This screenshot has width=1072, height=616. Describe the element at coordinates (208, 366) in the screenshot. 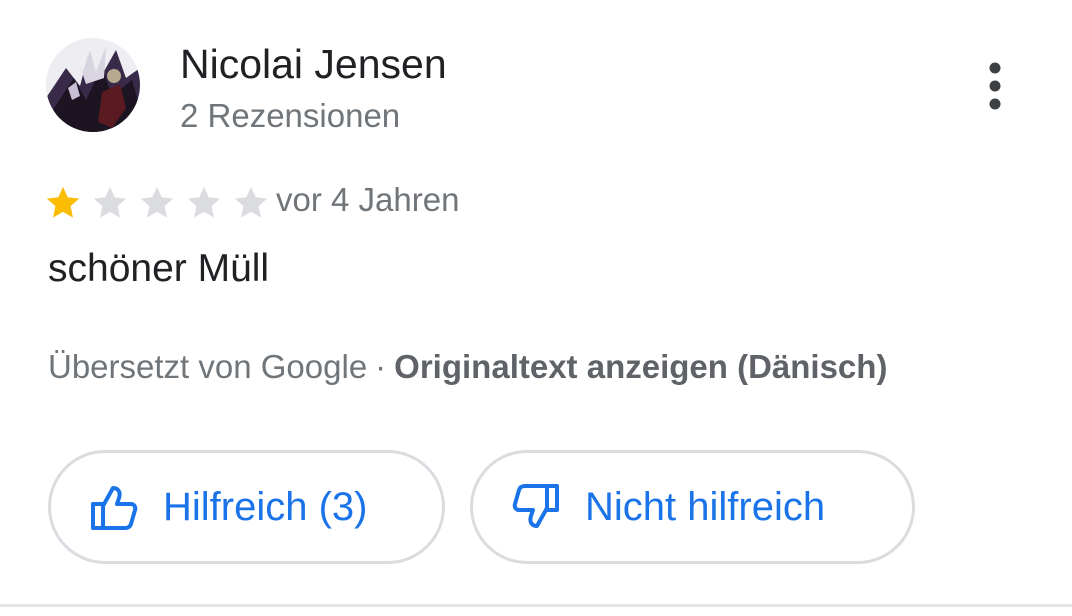

I see `translated-by-label: Übersetzt von Google` at that location.